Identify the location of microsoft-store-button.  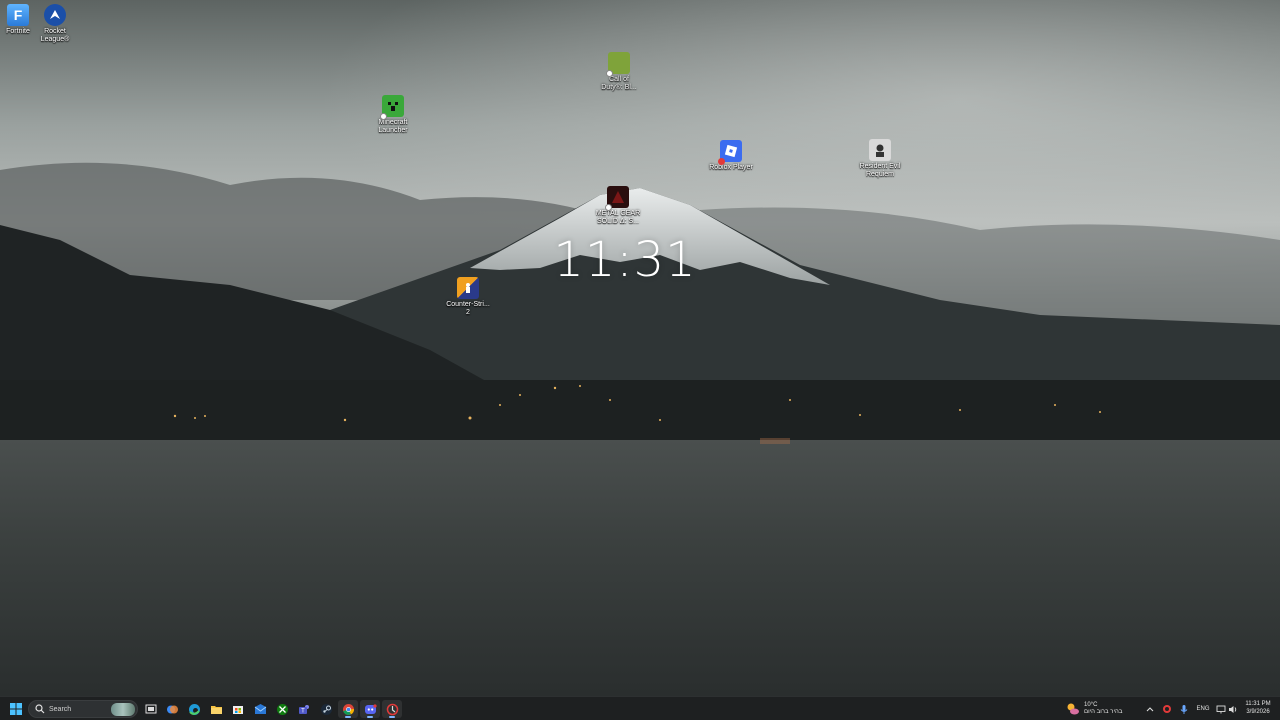
(238, 709).